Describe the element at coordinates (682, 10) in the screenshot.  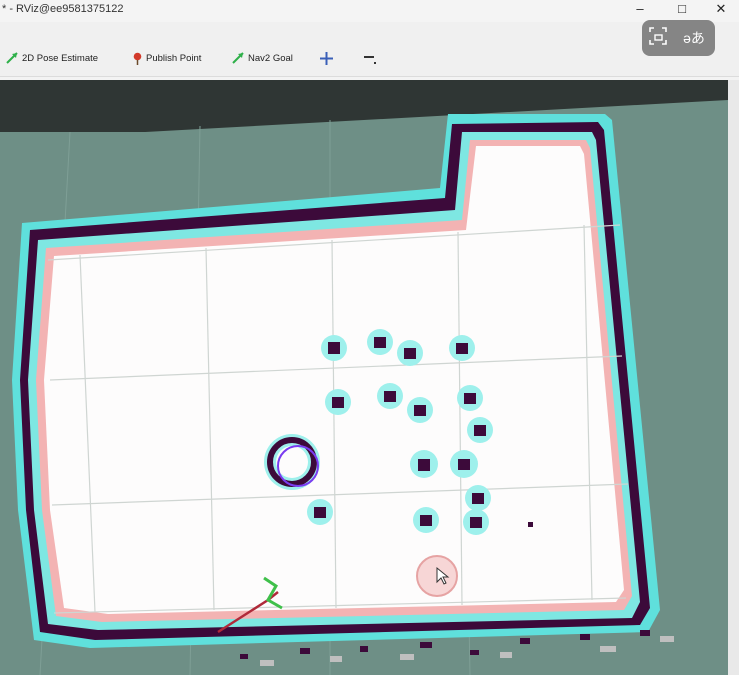
I see `maximize-button: □` at that location.